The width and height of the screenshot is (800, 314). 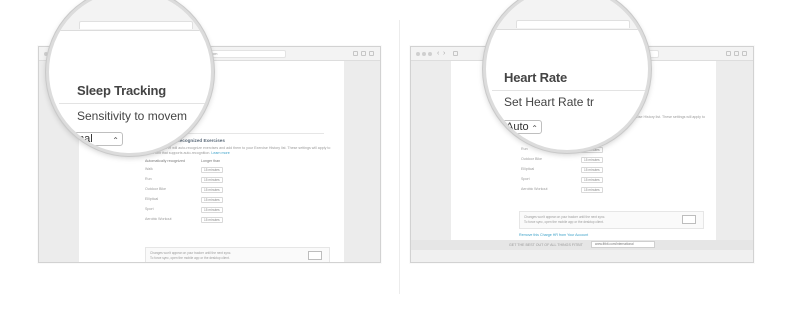 What do you see at coordinates (84, 139) in the screenshot?
I see `sensitivity-select-value: mal` at bounding box center [84, 139].